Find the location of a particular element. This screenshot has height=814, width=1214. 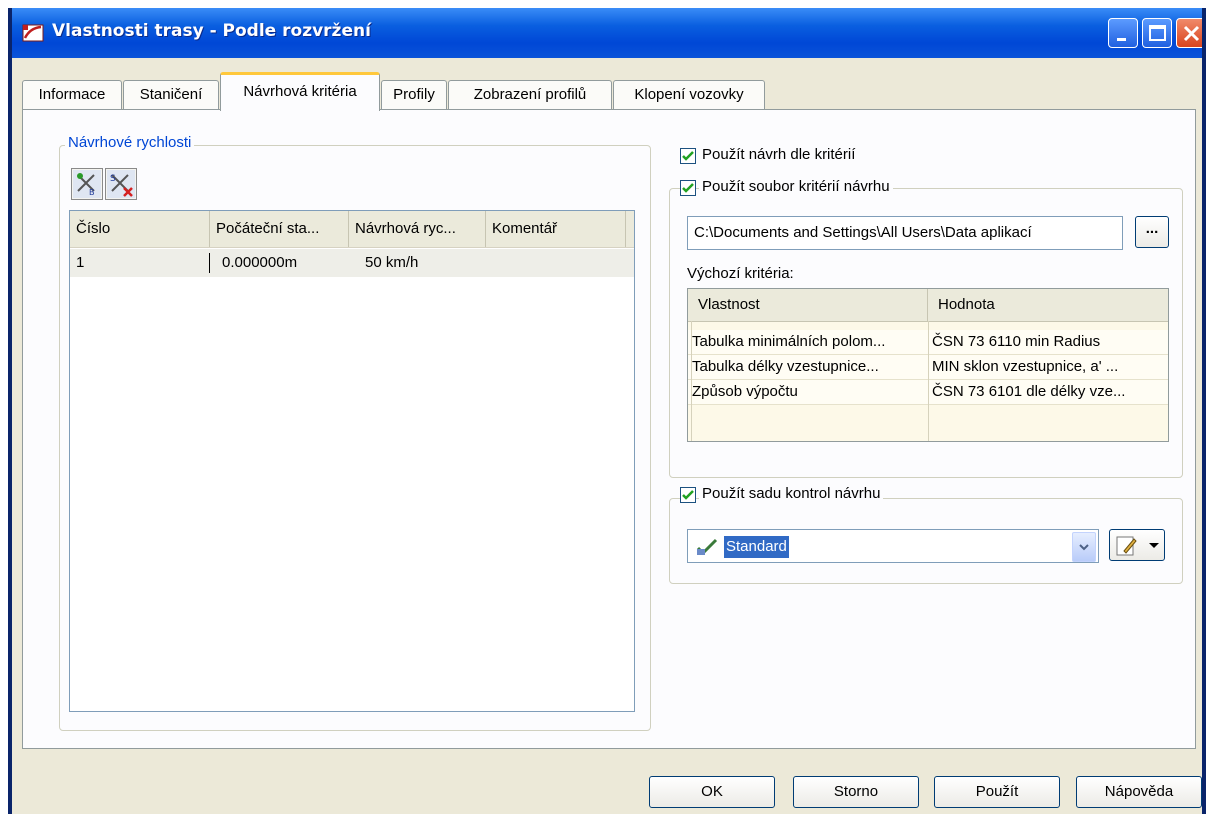

use-check-set-checkbox is located at coordinates (688, 495).